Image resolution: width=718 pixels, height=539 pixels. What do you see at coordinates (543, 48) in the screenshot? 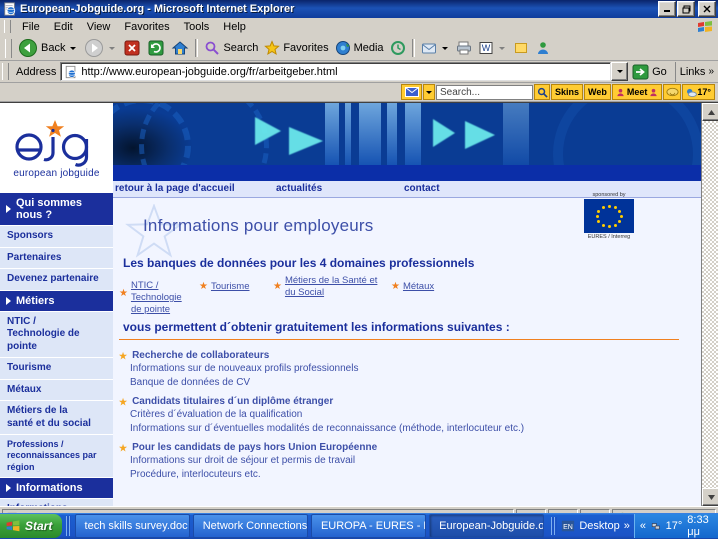
I see `messenger-button` at bounding box center [543, 48].